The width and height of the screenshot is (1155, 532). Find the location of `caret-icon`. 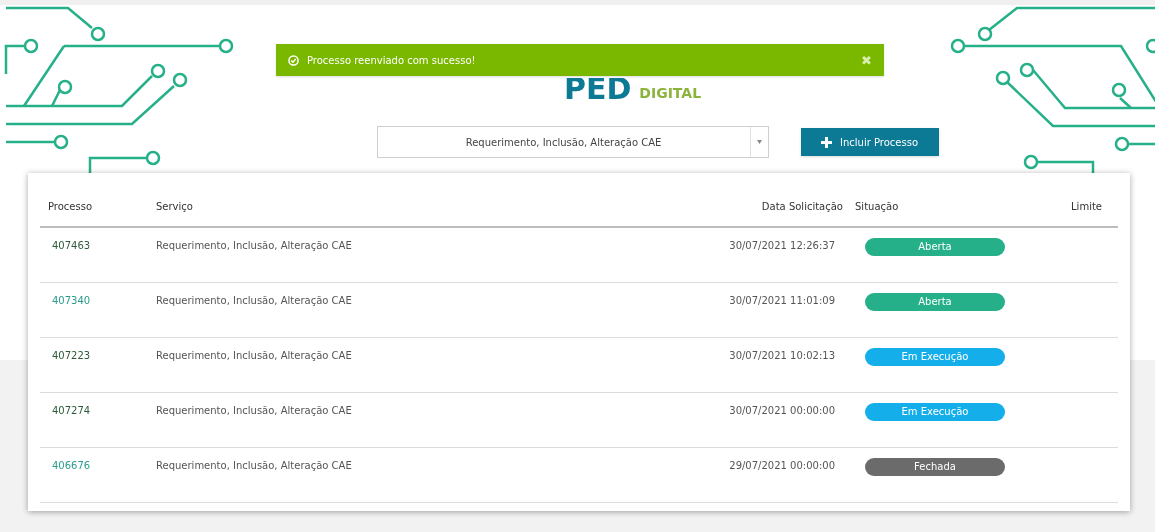

caret-icon is located at coordinates (759, 142).